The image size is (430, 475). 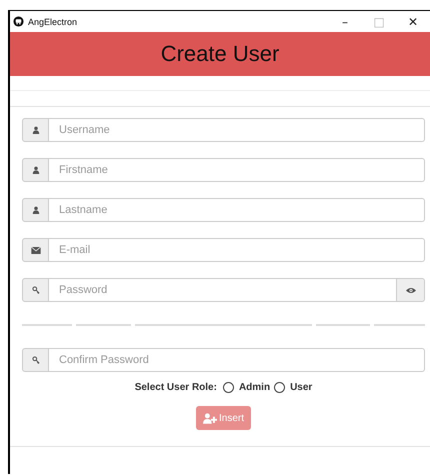 What do you see at coordinates (254, 387) in the screenshot?
I see `radio-label: Admin` at bounding box center [254, 387].